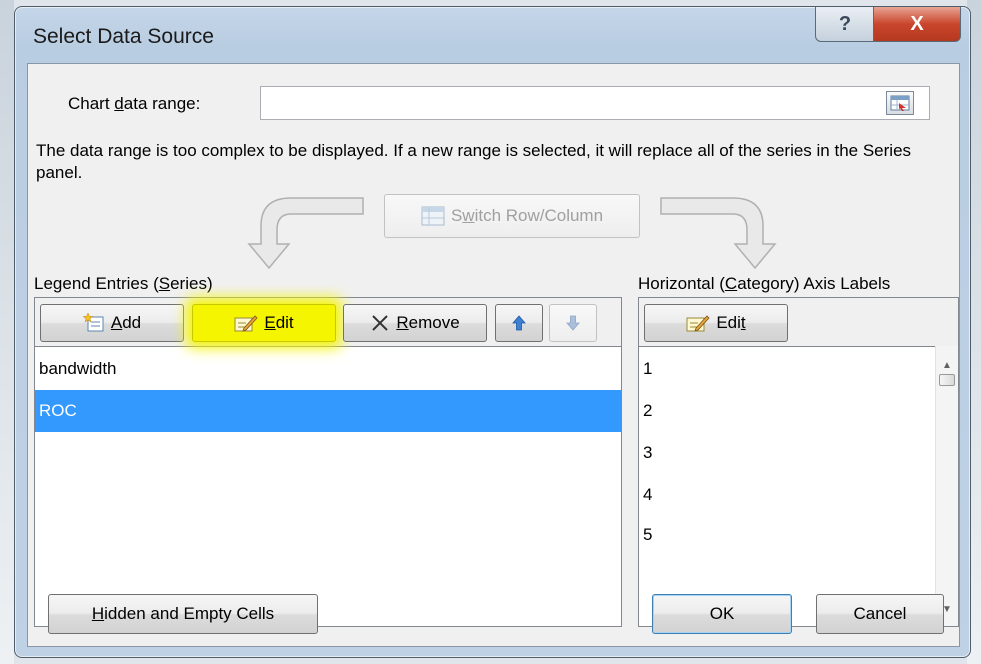 The image size is (981, 664). Describe the element at coordinates (123, 36) in the screenshot. I see `dialog-title: Select Data Source` at that location.